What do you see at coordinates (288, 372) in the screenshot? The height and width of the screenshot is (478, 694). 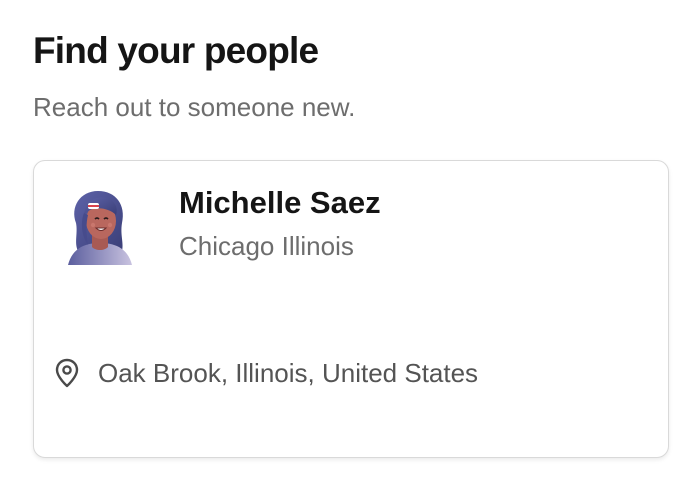 I see `location-text: Oak Brook, Illinois, United States` at bounding box center [288, 372].